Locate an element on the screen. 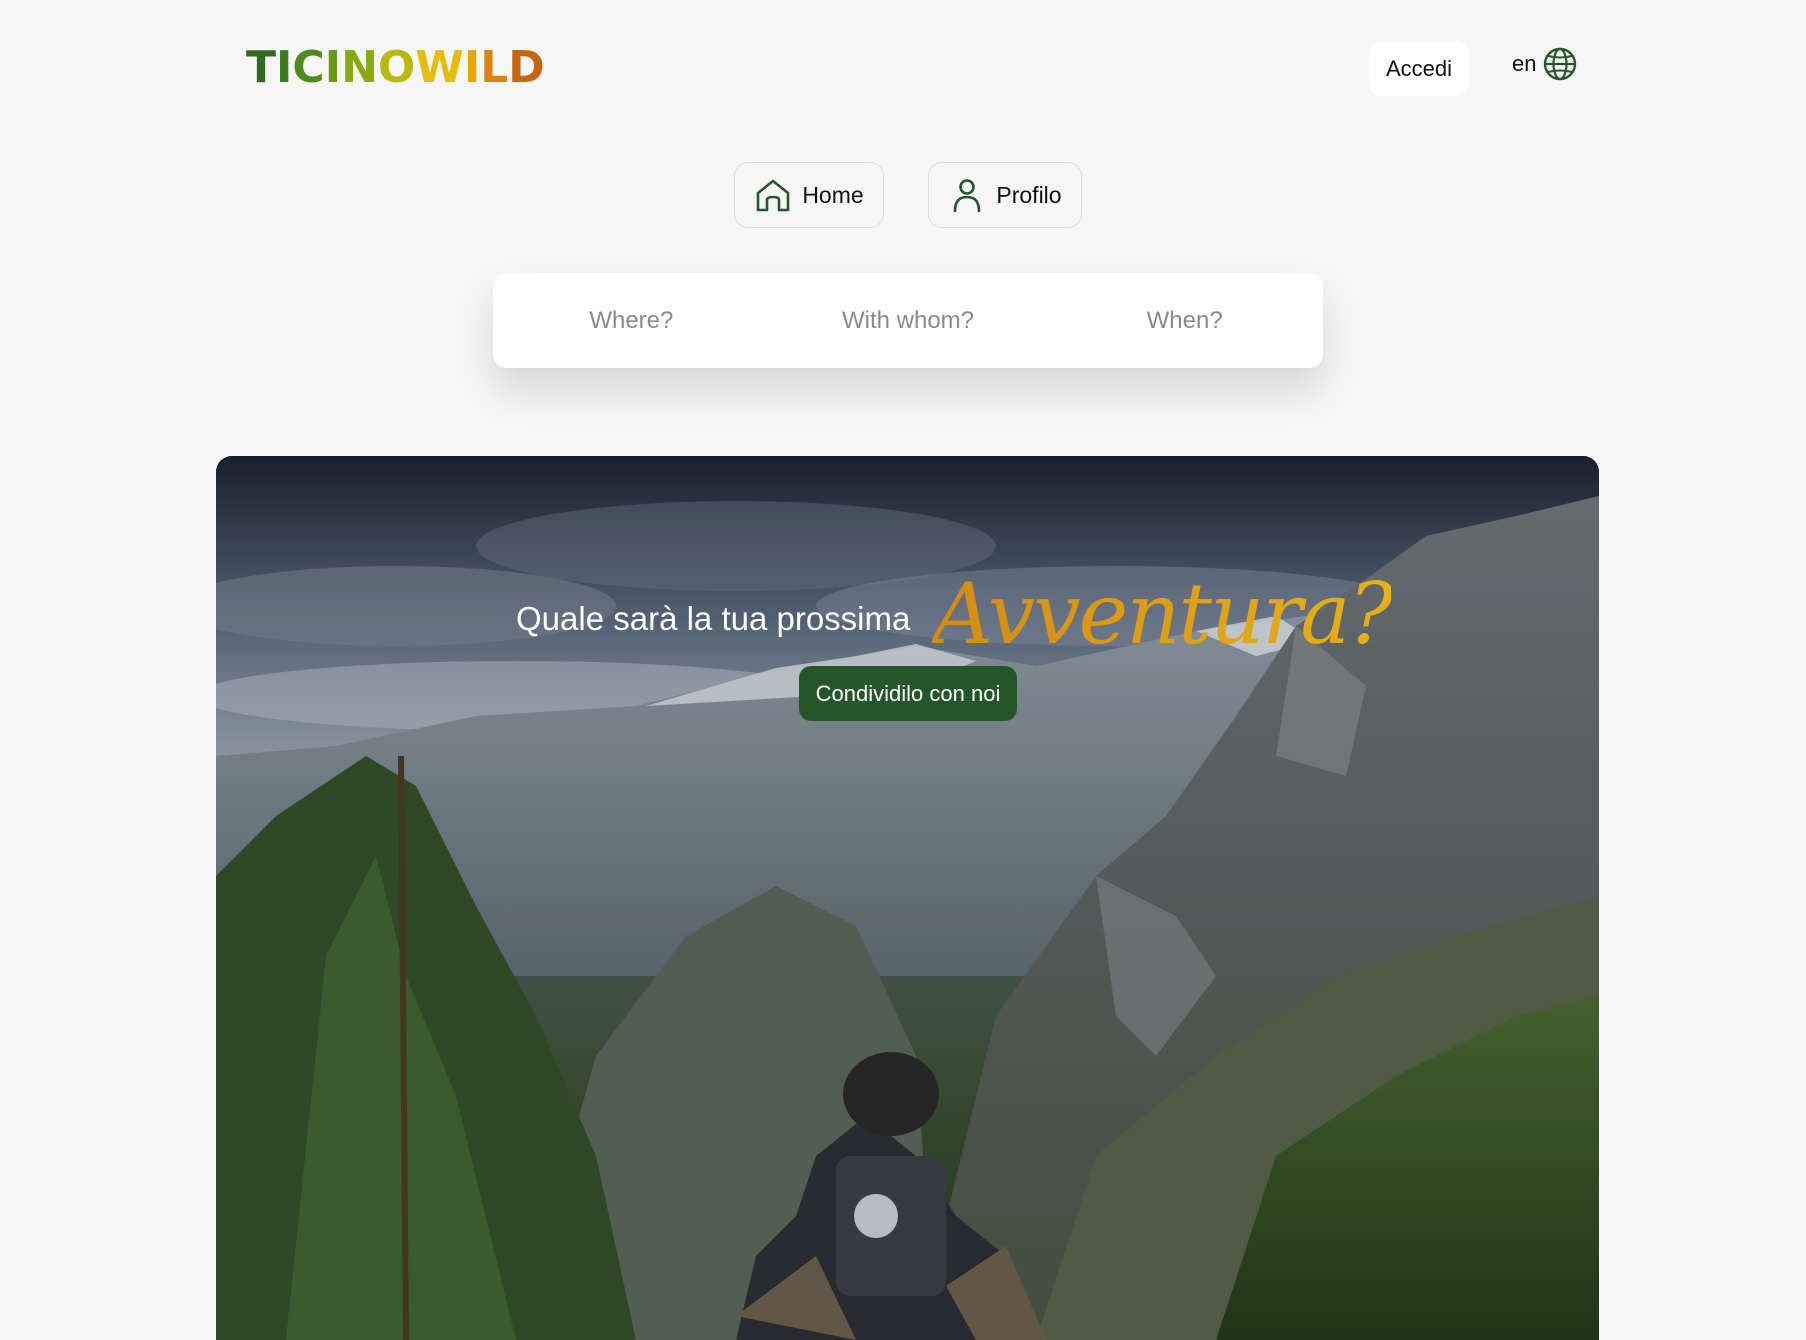 This screenshot has width=1806, height=1340. logo-letter: C is located at coordinates (308, 67).